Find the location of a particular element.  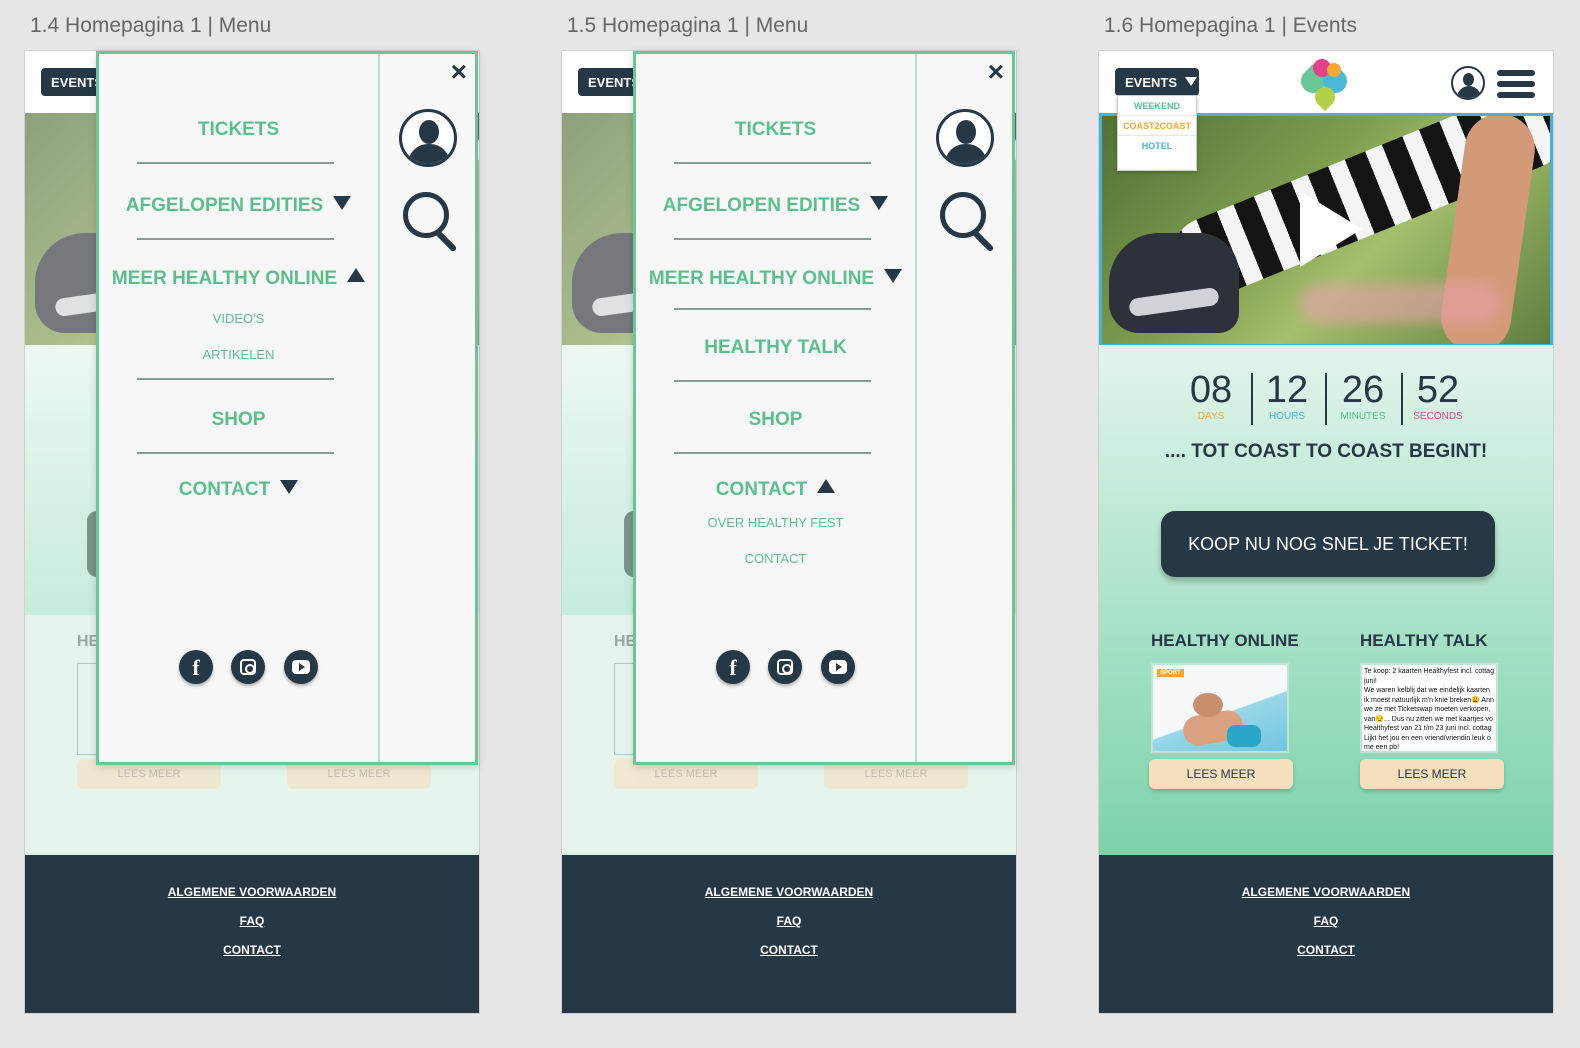

countdown-value: 08 is located at coordinates (1211, 390).